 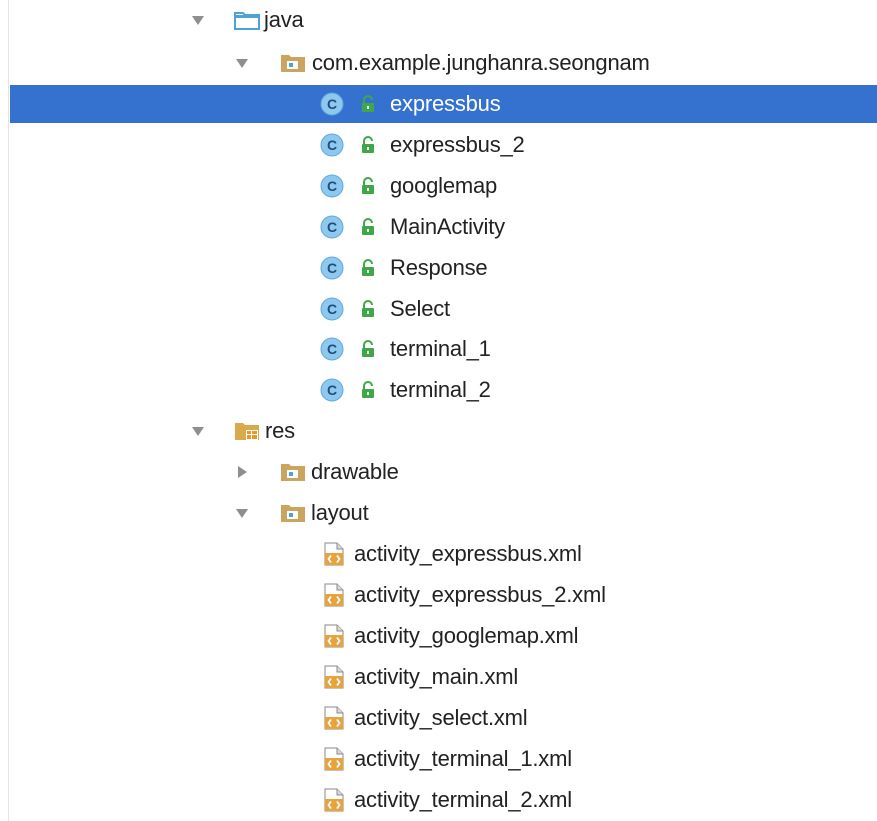 What do you see at coordinates (355, 471) in the screenshot?
I see `tree-node-label: drawable` at bounding box center [355, 471].